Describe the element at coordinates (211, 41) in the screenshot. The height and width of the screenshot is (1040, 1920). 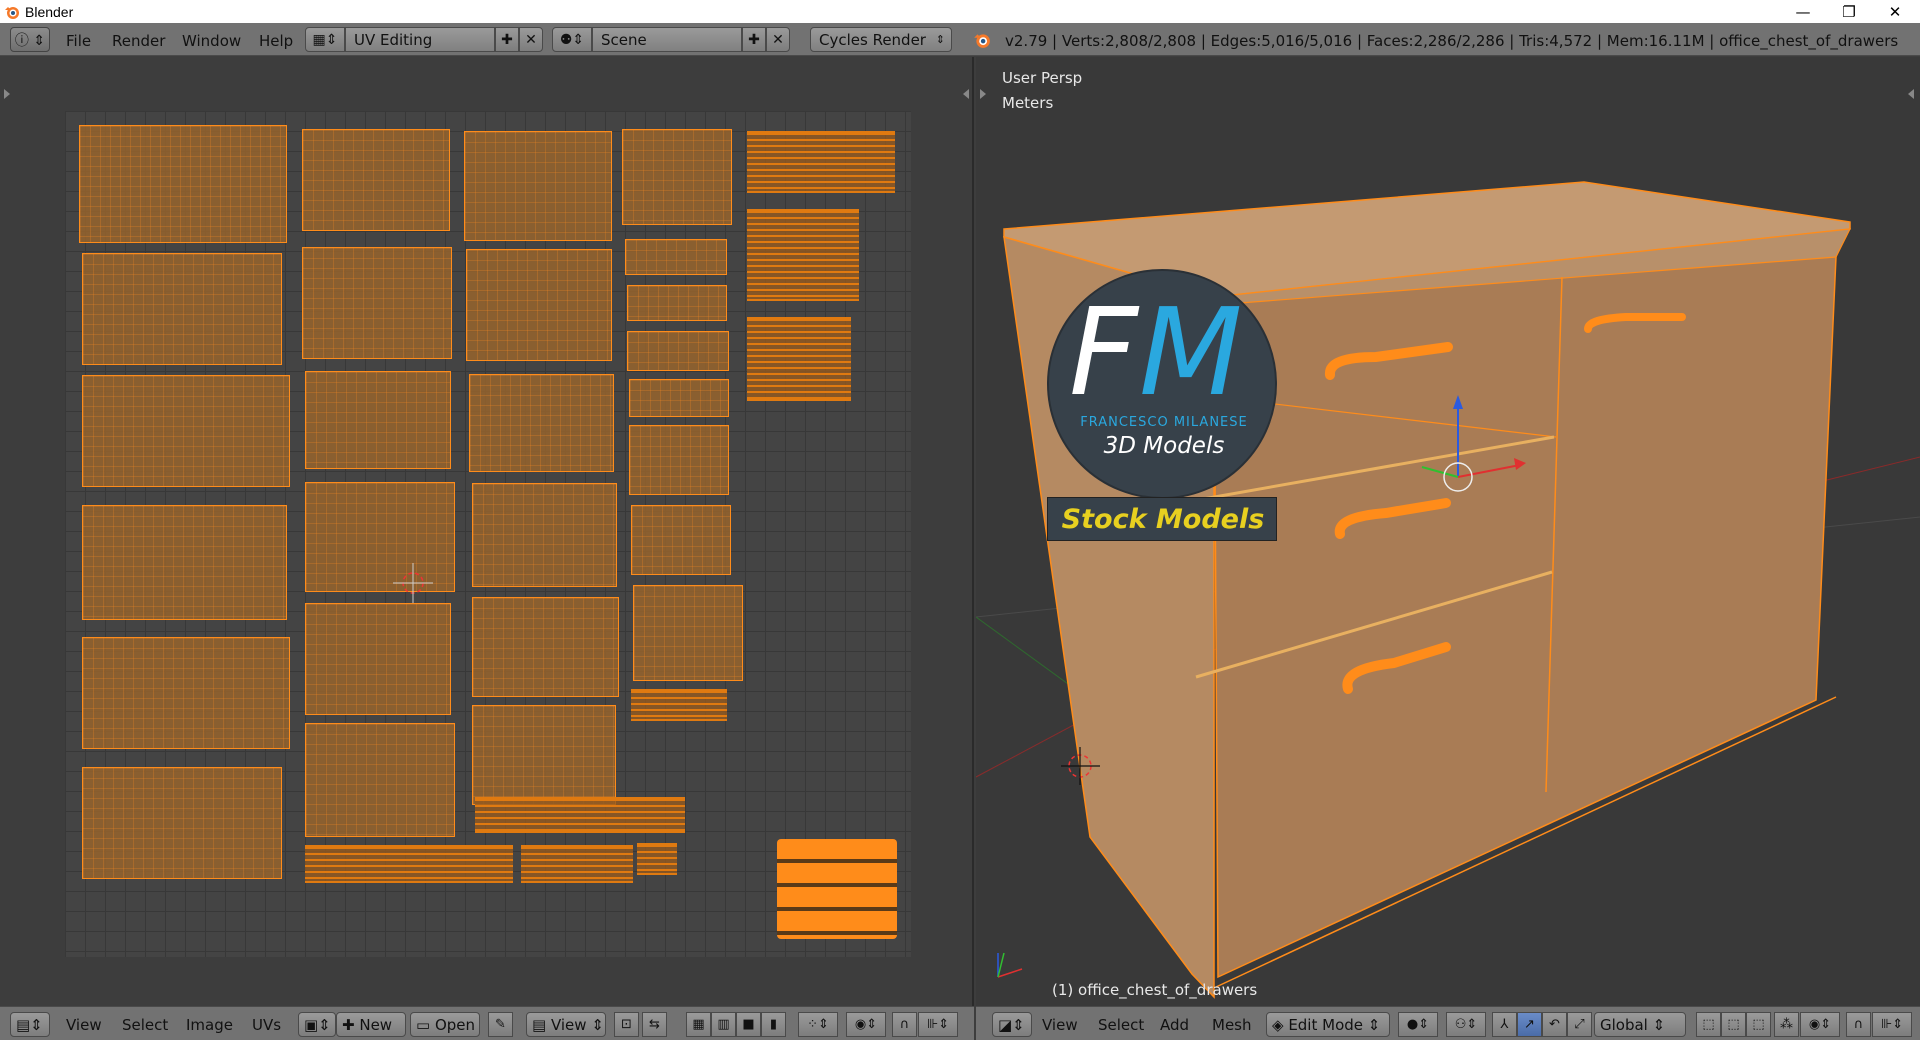
I see `menu-window: Window` at that location.